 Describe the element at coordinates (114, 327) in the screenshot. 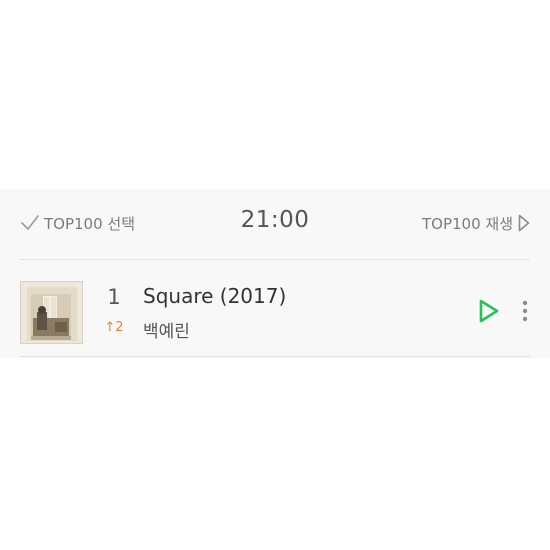

I see `rank-change: ↑2` at that location.